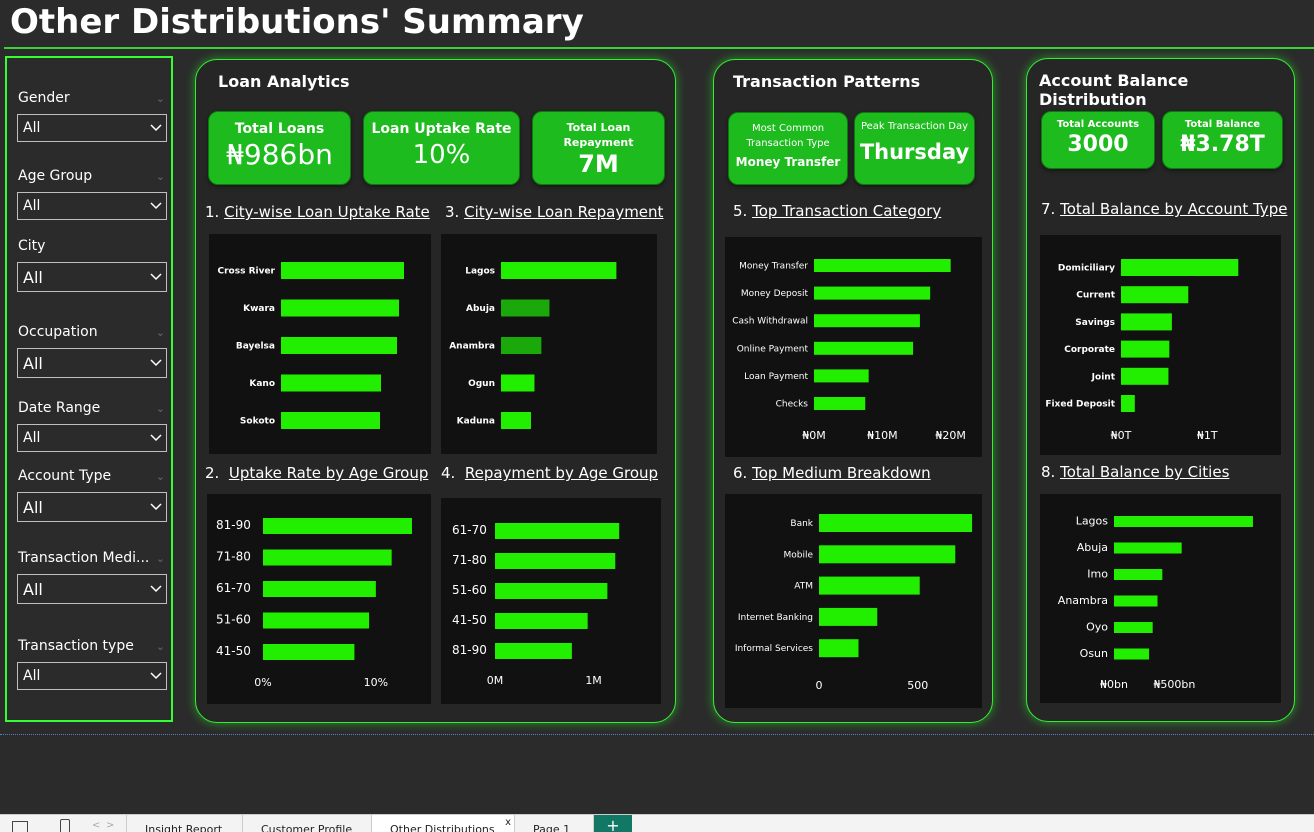  I want to click on chart-repayment-by-age: 61-70 71-80 51-60 41-50 81-90 0M 1M, so click(551, 601).